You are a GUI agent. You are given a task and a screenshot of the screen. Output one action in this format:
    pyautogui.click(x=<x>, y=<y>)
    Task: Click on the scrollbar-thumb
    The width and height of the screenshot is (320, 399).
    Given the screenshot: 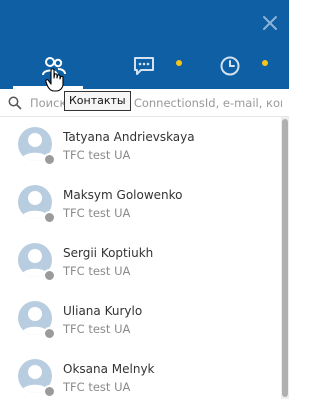 What is the action you would take?
    pyautogui.click(x=285, y=258)
    